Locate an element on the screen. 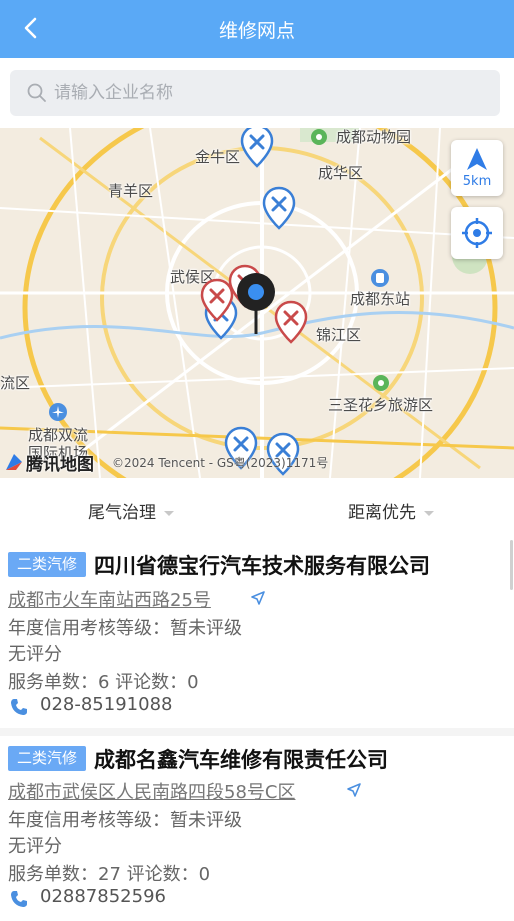  map-label-jinjiang: 锦江区 is located at coordinates (339, 335).